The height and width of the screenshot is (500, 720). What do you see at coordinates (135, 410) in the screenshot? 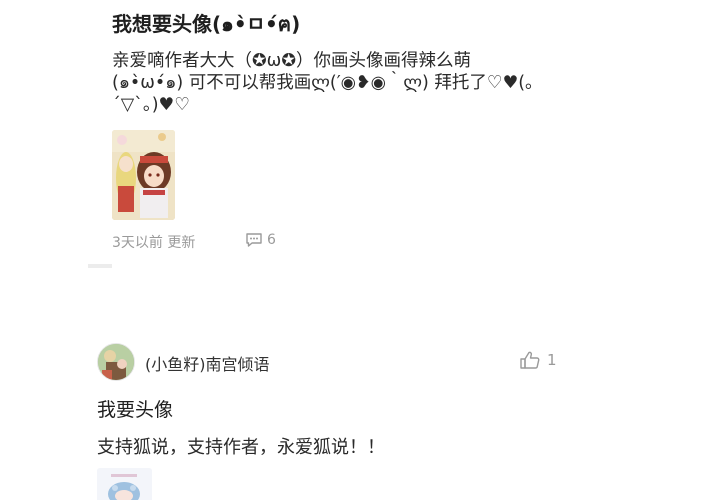
I see `post-title: 我要头像` at bounding box center [135, 410].